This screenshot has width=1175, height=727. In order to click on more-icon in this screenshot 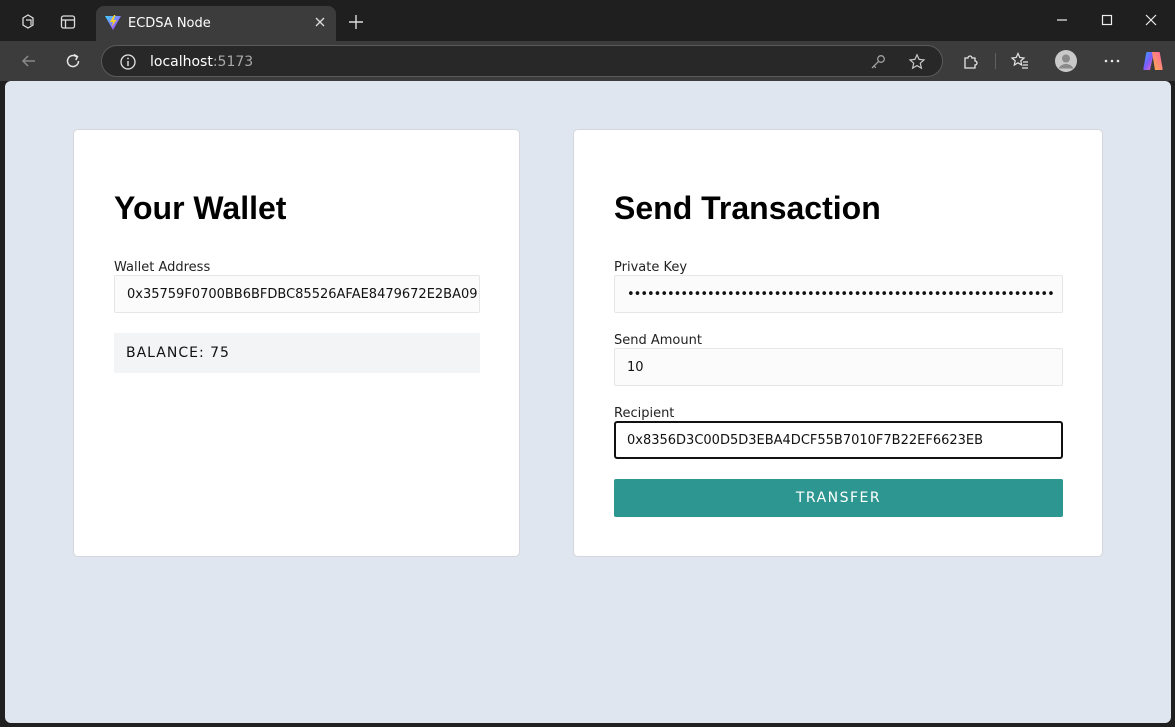, I will do `click(1112, 61)`.